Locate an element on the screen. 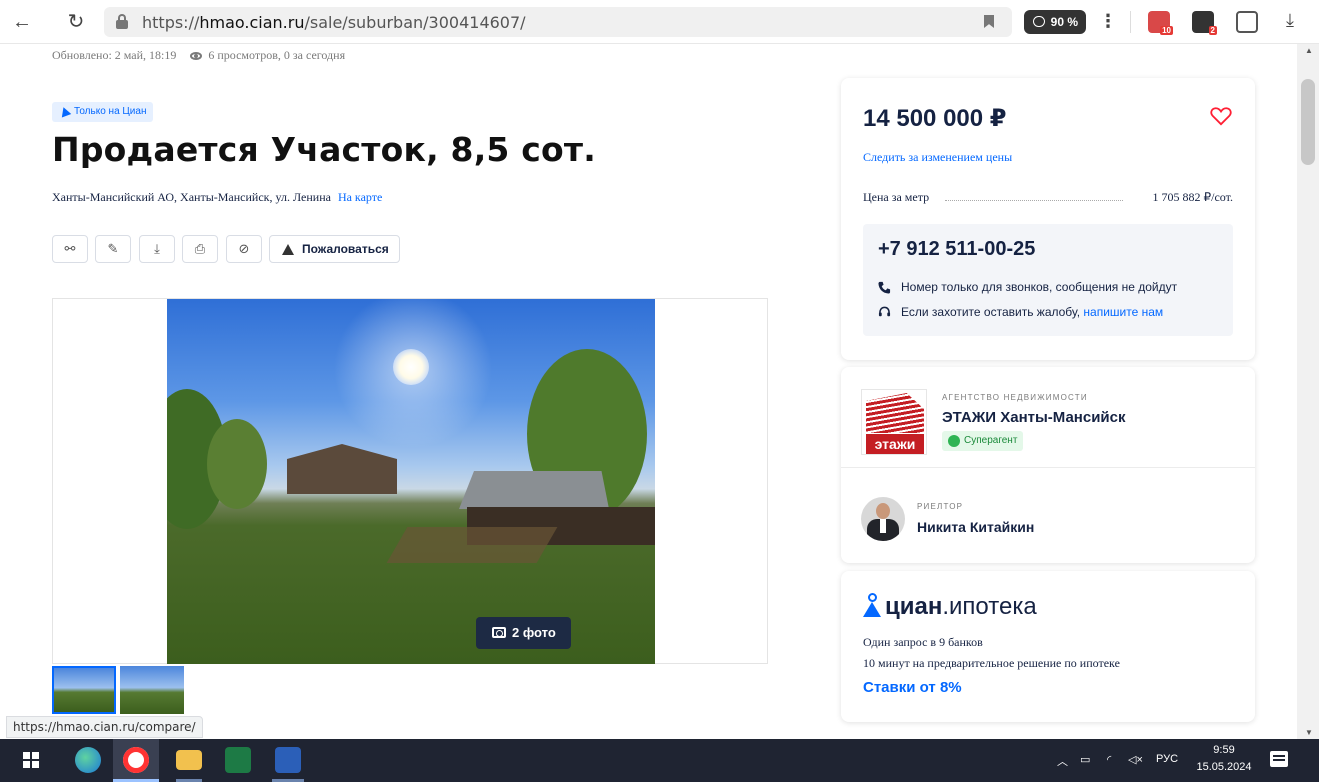 Image resolution: width=1319 pixels, height=782 pixels. print-icon: ⎙ is located at coordinates (200, 249).